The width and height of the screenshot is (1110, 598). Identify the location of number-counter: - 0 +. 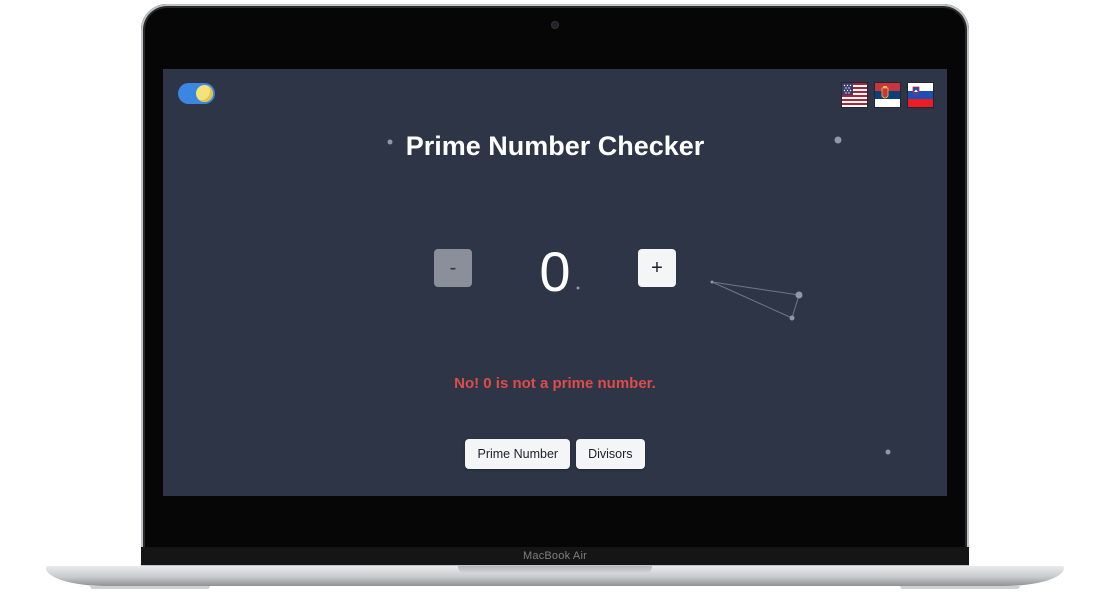
(555, 272).